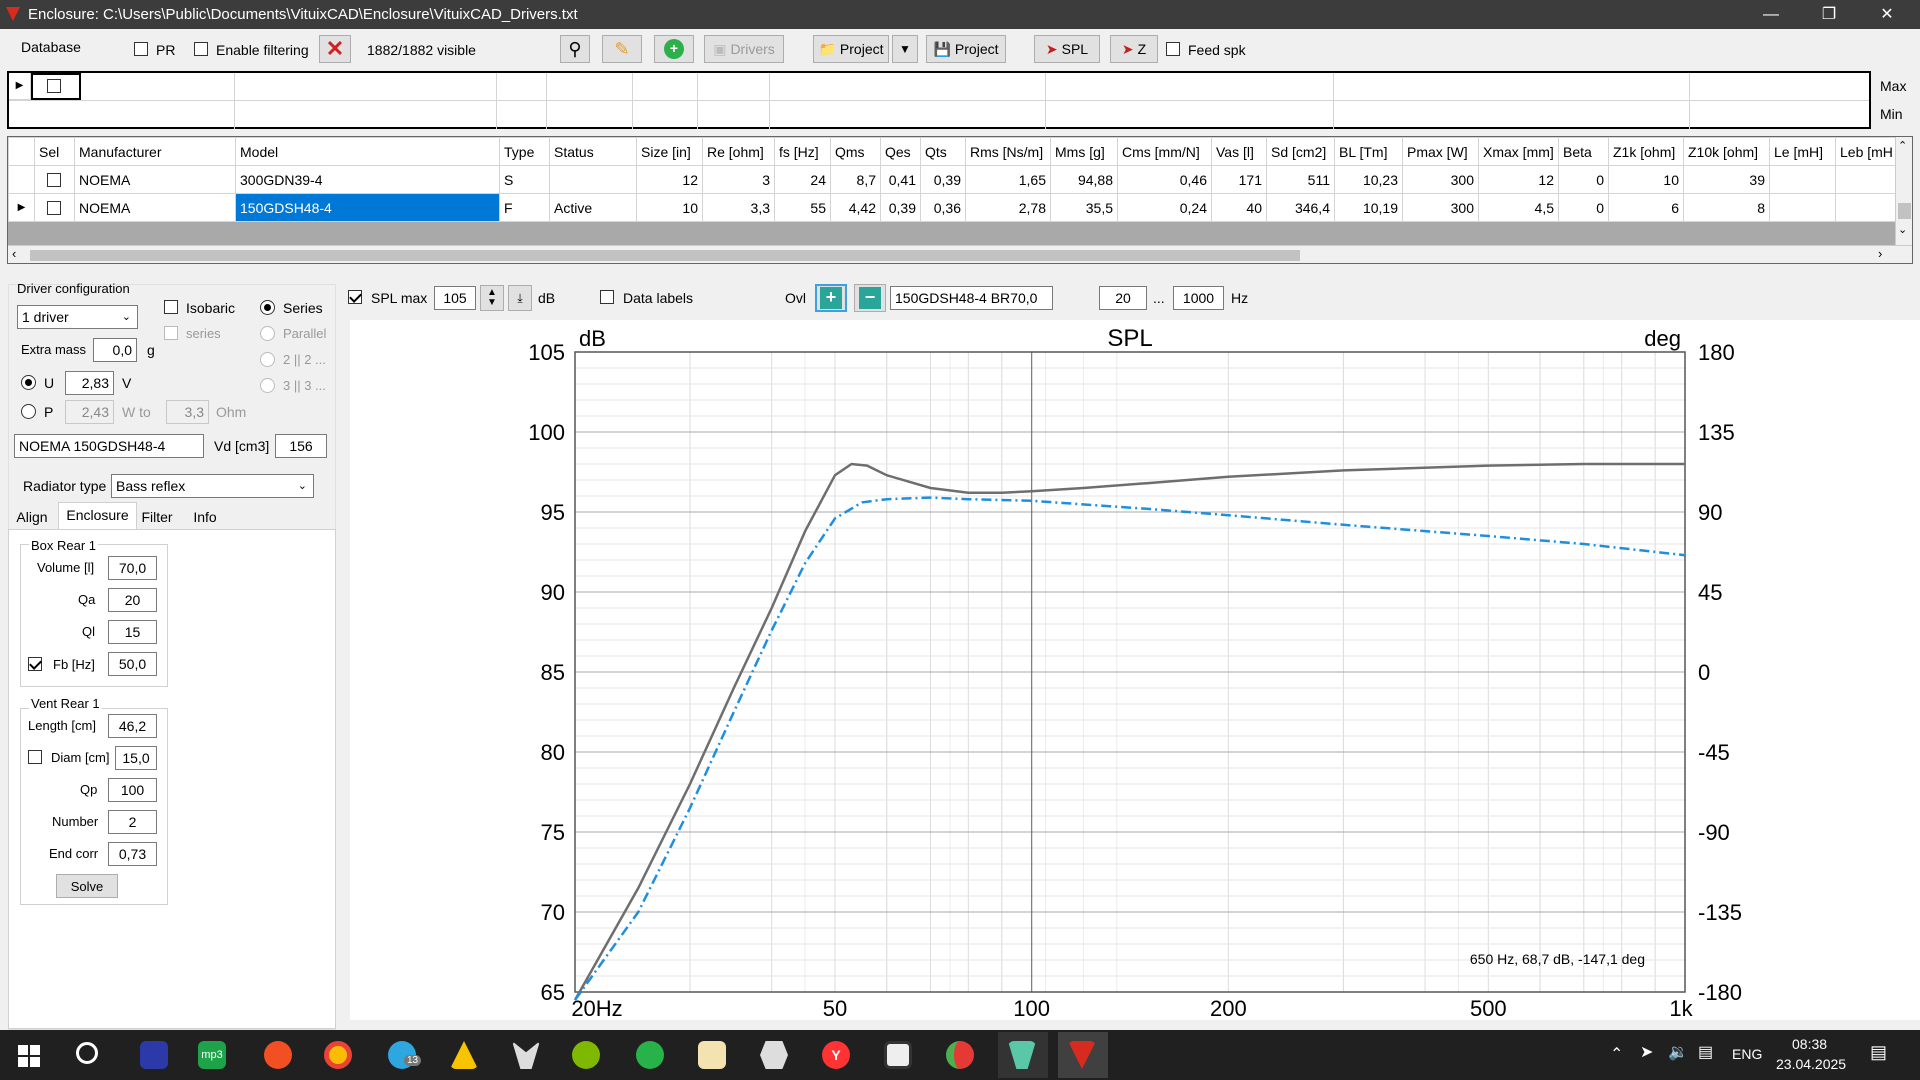 The width and height of the screenshot is (1920, 1080). I want to click on col-header: Qes, so click(900, 151).